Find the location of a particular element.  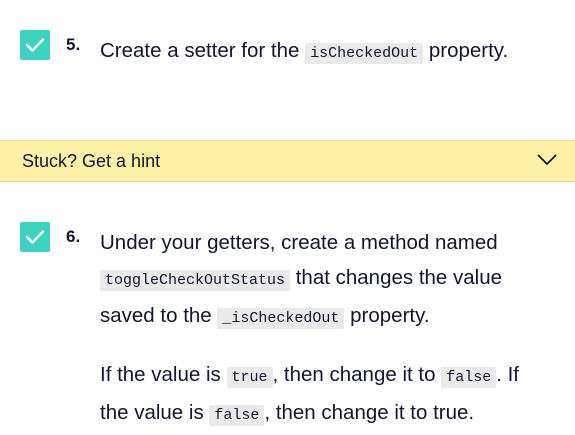

task-text-part: , then change it to is located at coordinates (354, 374).